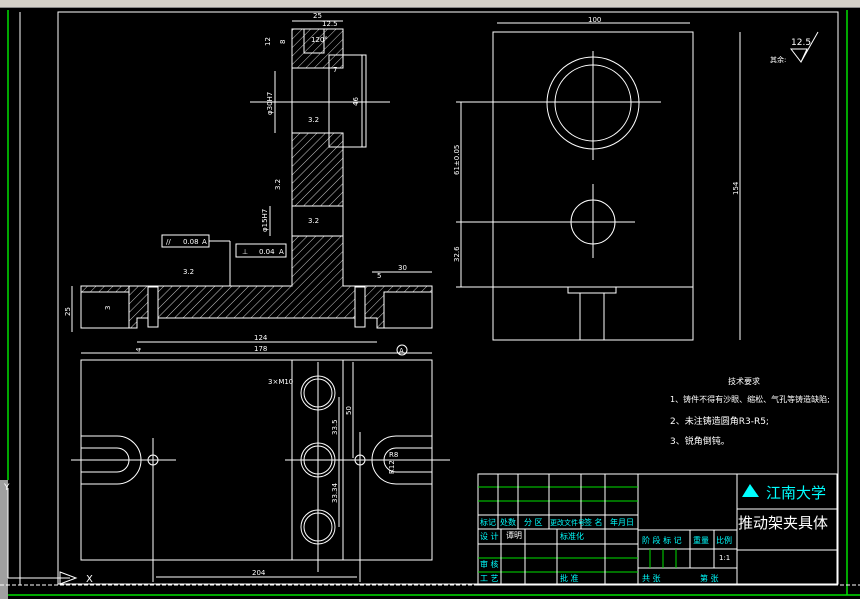 This screenshot has width=860, height=599. I want to click on dim-bore-15: φ15H7, so click(265, 220).